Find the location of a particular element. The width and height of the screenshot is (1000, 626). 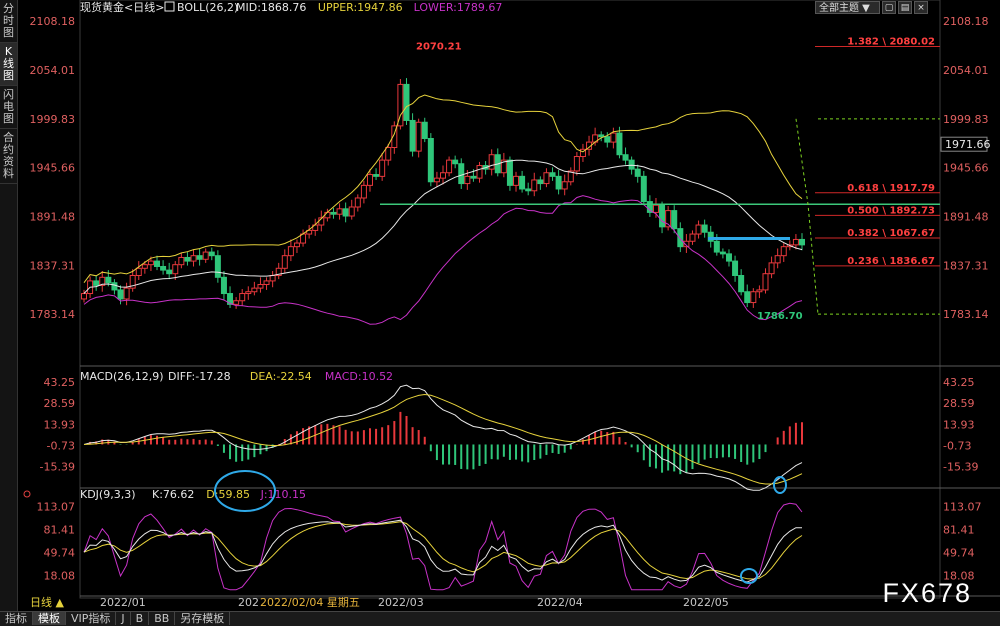

fib-level-label: 0.382 \ 1067.67 is located at coordinates (891, 233).